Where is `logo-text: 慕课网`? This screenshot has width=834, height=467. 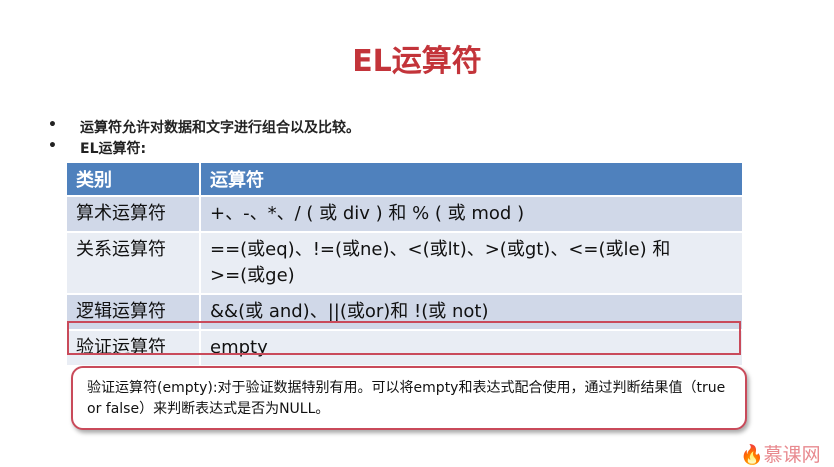 logo-text: 慕课网 is located at coordinates (792, 455).